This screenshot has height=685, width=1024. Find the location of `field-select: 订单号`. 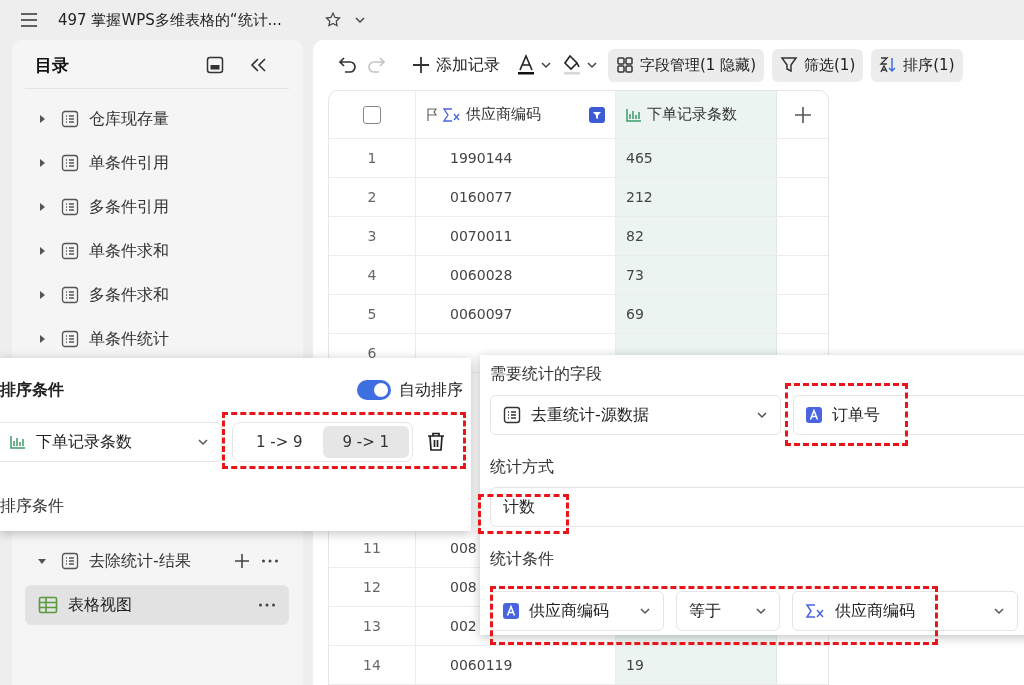

field-select: 订单号 is located at coordinates (908, 415).